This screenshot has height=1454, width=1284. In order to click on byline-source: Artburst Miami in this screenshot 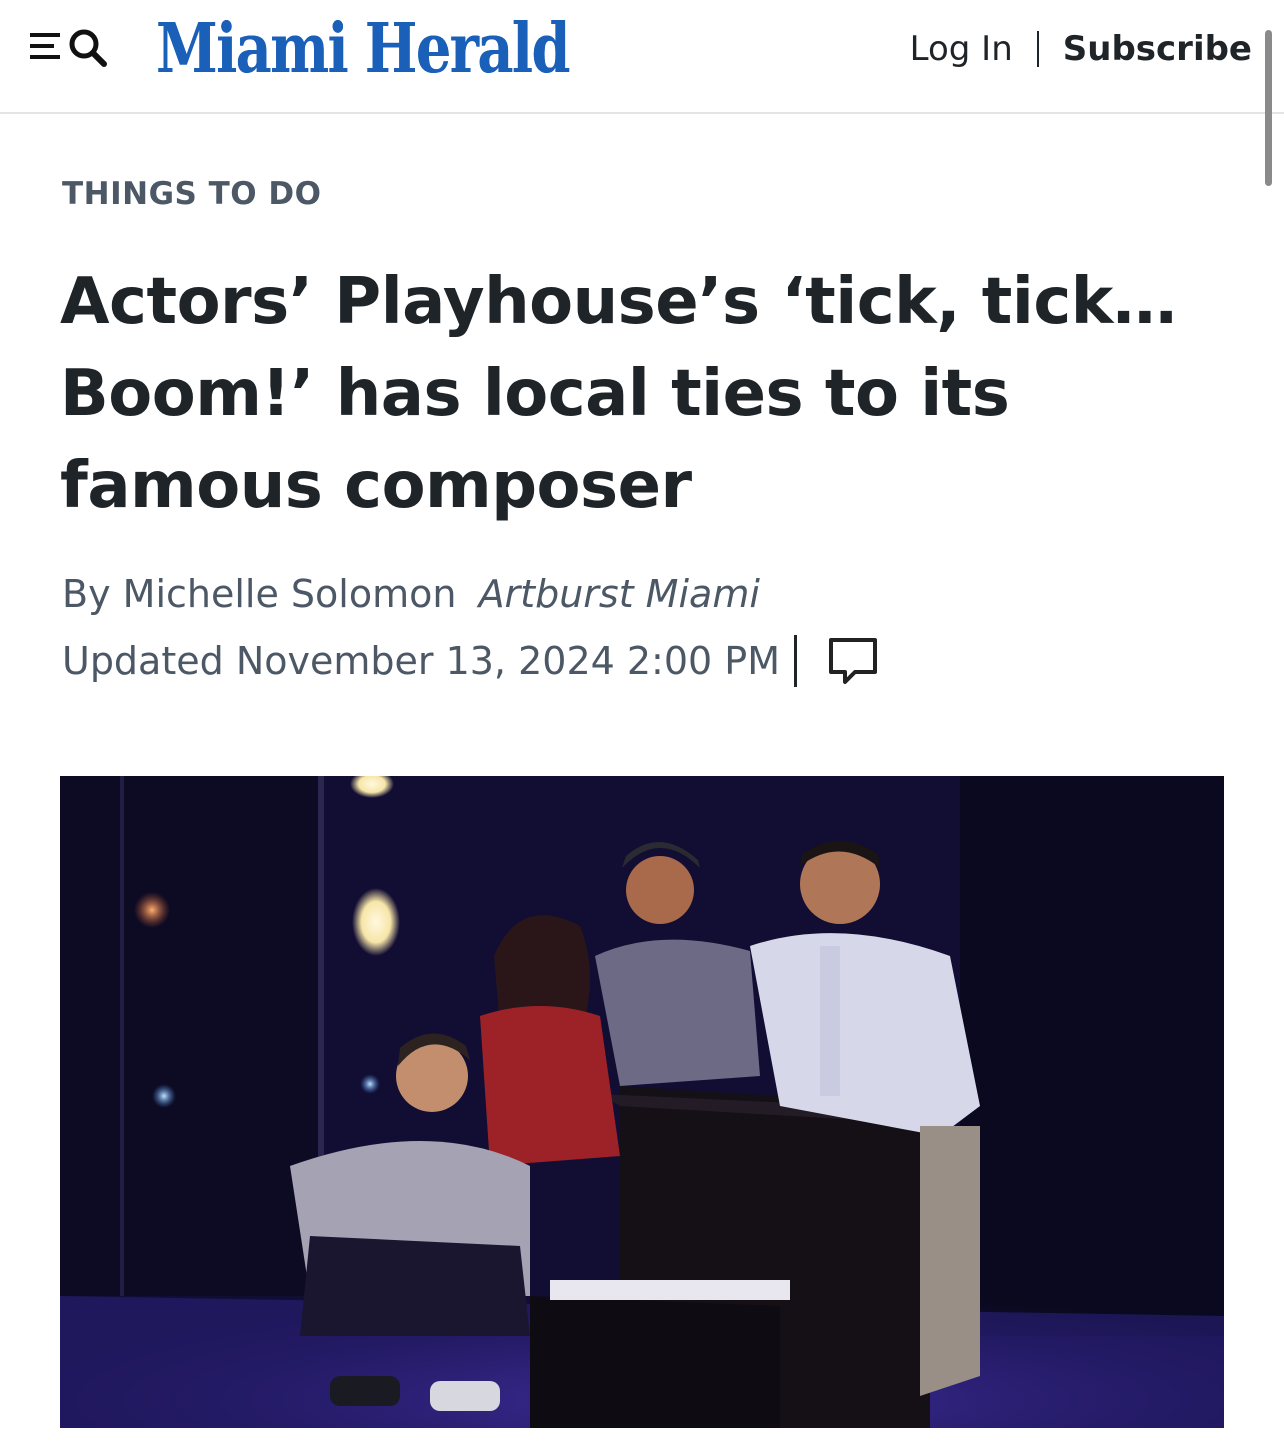, I will do `click(619, 594)`.